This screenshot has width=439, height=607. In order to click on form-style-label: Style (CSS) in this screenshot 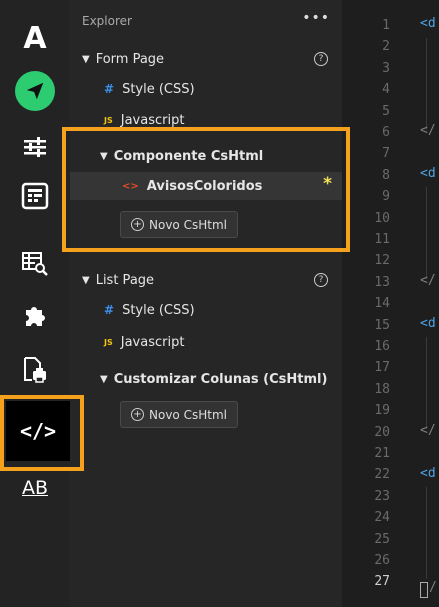, I will do `click(158, 89)`.